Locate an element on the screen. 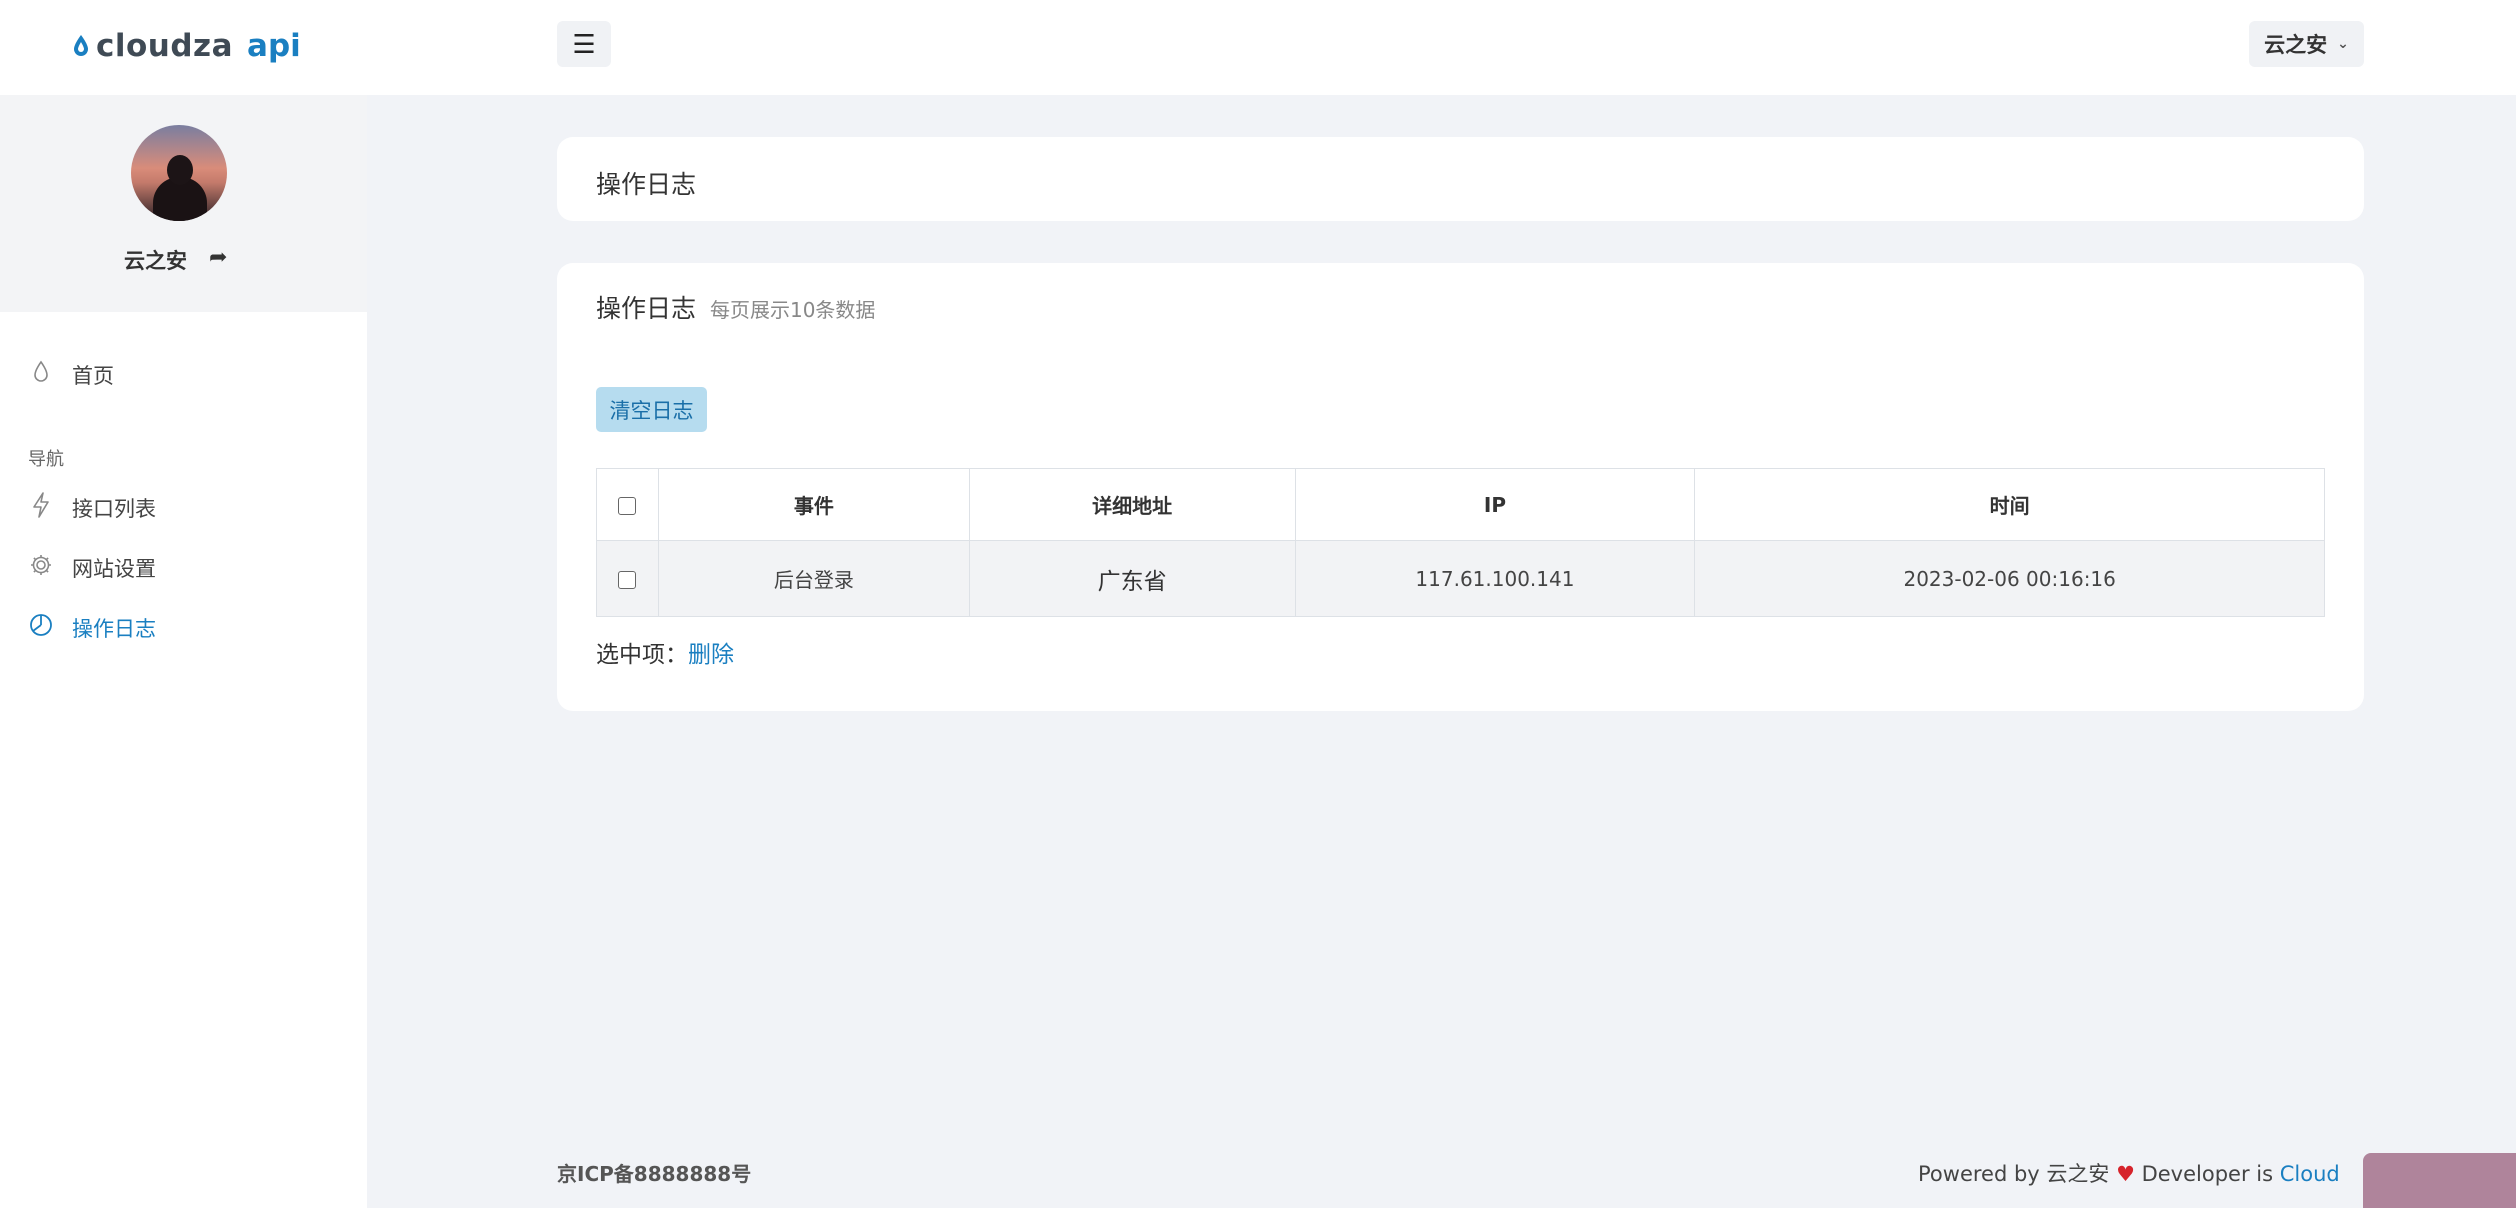 This screenshot has width=2516, height=1208. menu-toggle-button: ☰ is located at coordinates (584, 44).